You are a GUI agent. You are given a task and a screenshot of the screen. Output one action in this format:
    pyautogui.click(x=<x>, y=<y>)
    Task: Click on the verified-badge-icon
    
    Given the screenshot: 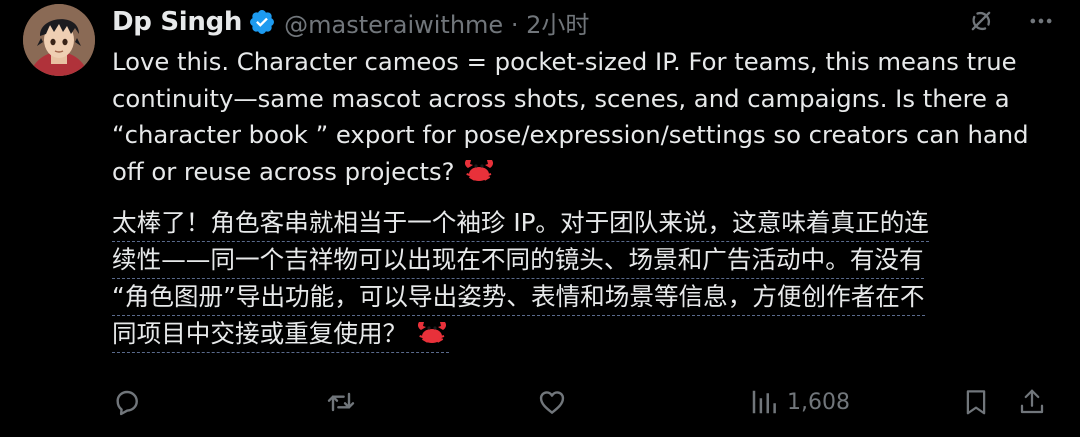 What is the action you would take?
    pyautogui.click(x=262, y=22)
    